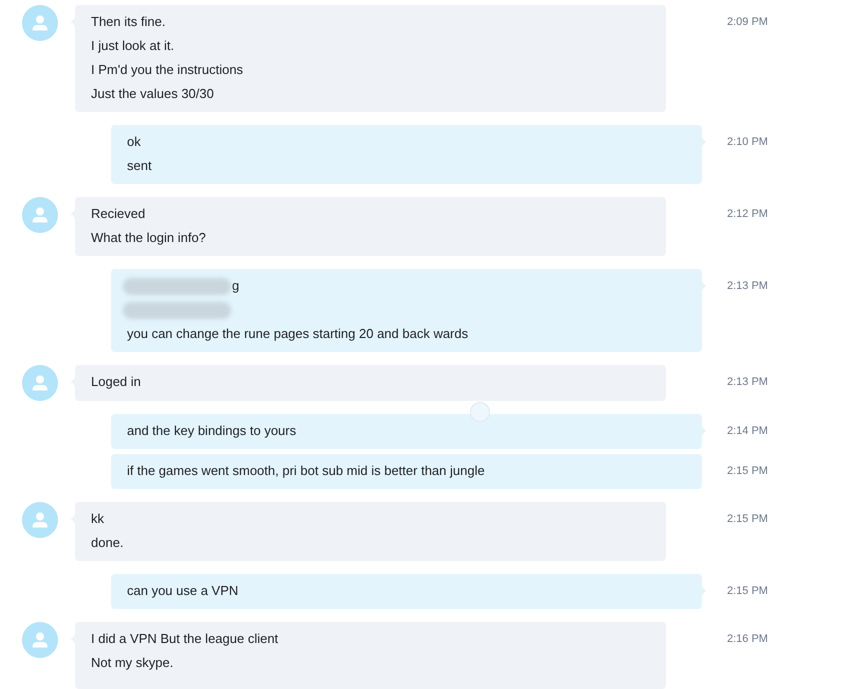 The width and height of the screenshot is (854, 689). I want to click on message-text: I just look at it., so click(133, 46).